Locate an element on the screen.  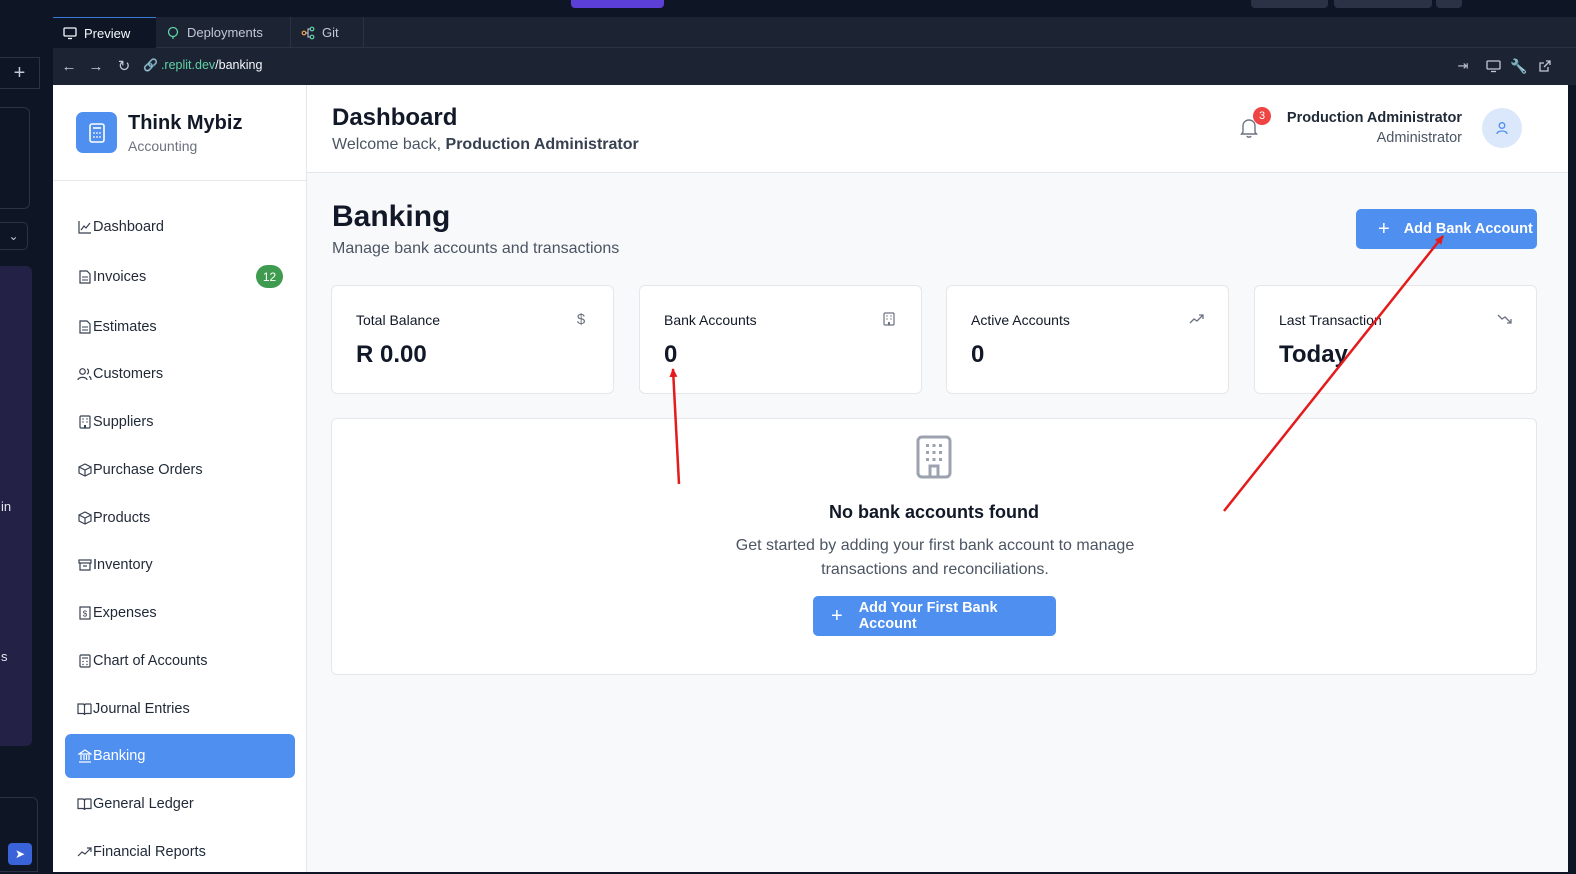
url-path: /banking is located at coordinates (239, 65).